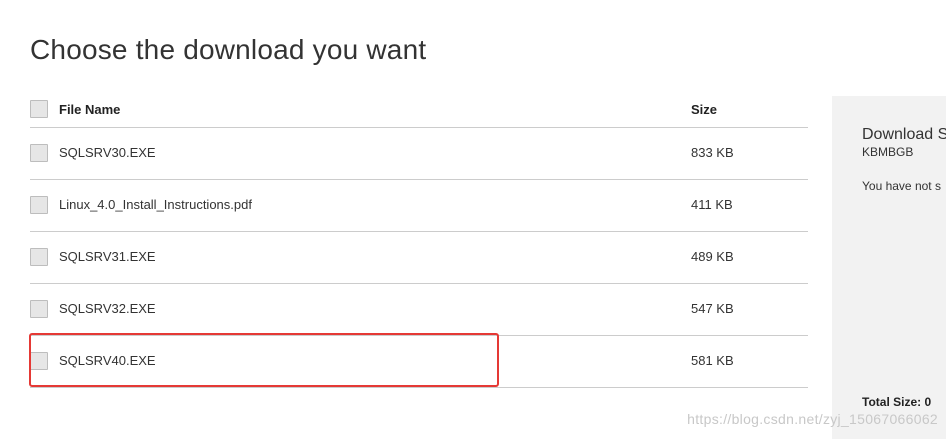  What do you see at coordinates (107, 308) in the screenshot?
I see `file-name: SQLSRV32.EXE` at bounding box center [107, 308].